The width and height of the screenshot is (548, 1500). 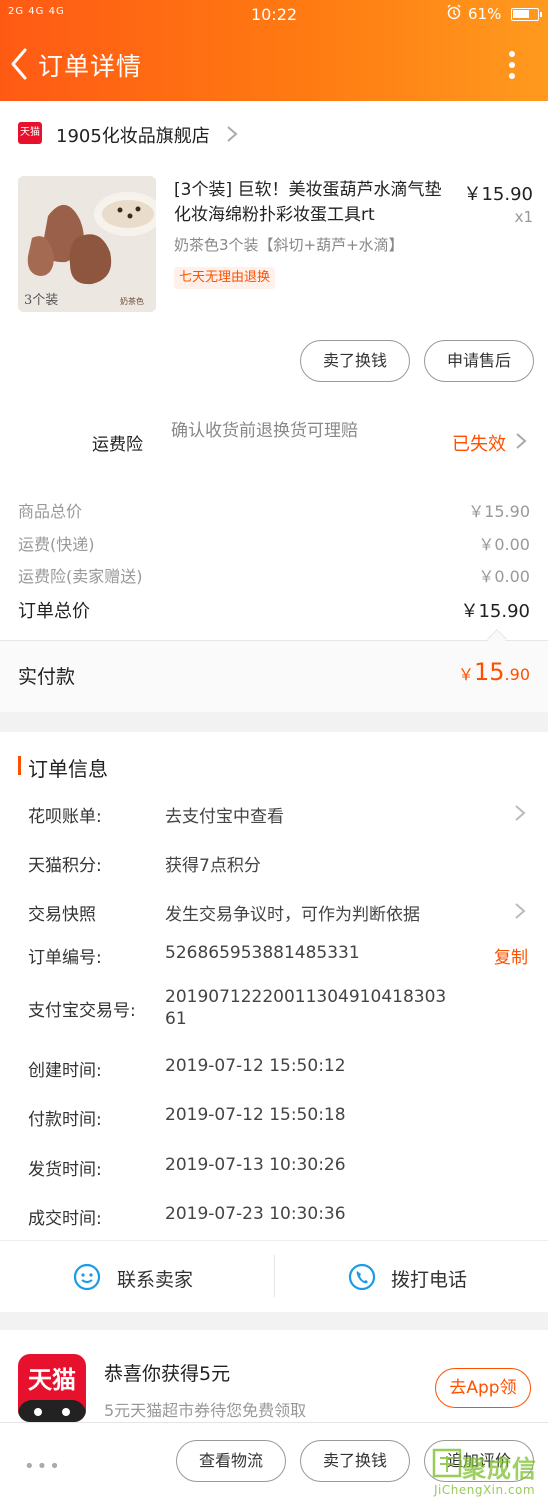 What do you see at coordinates (493, 672) in the screenshot?
I see `paid-amount: ￥15.90` at bounding box center [493, 672].